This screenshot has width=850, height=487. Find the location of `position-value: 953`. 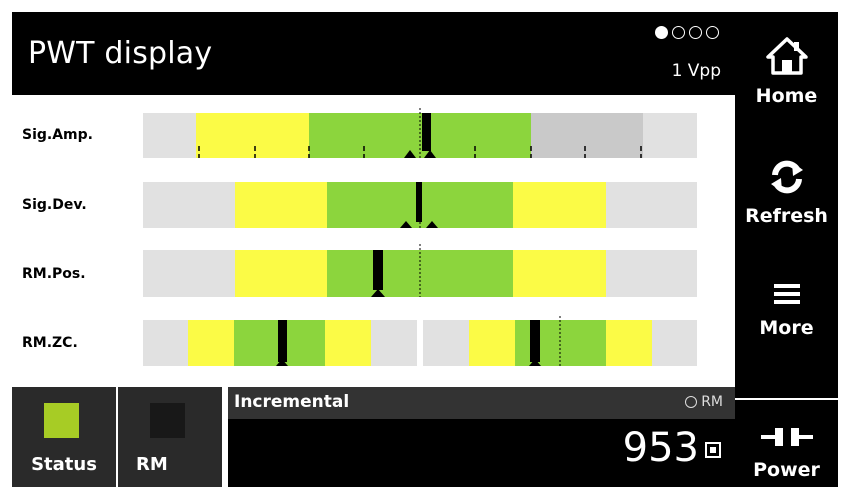

position-value: 953 is located at coordinates (660, 448).